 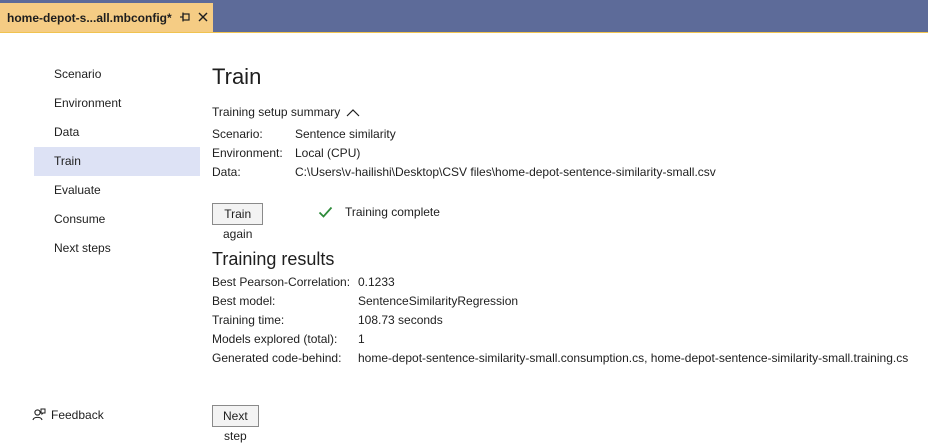 What do you see at coordinates (353, 112) in the screenshot?
I see `chevron-up-icon` at bounding box center [353, 112].